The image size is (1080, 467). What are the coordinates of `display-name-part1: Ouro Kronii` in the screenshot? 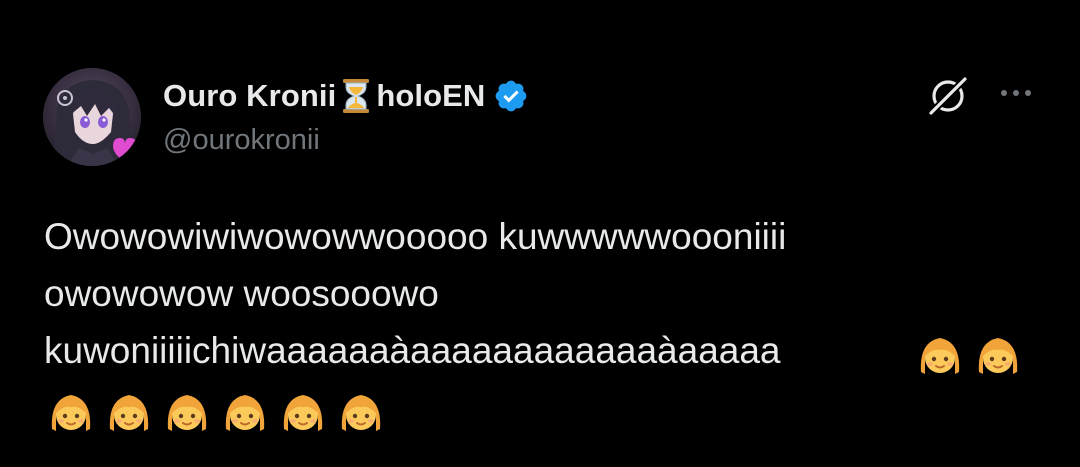 It's located at (249, 96).